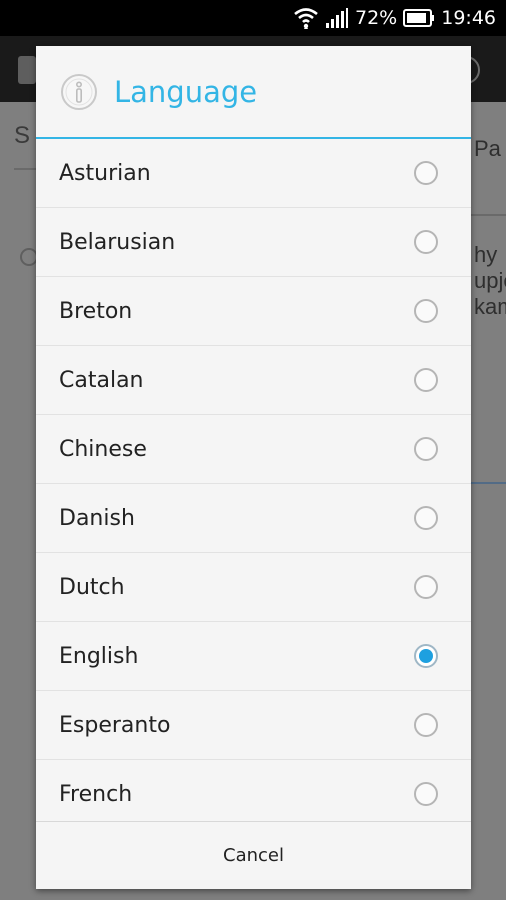 The height and width of the screenshot is (900, 506). I want to click on language-label: Belarusian, so click(117, 242).